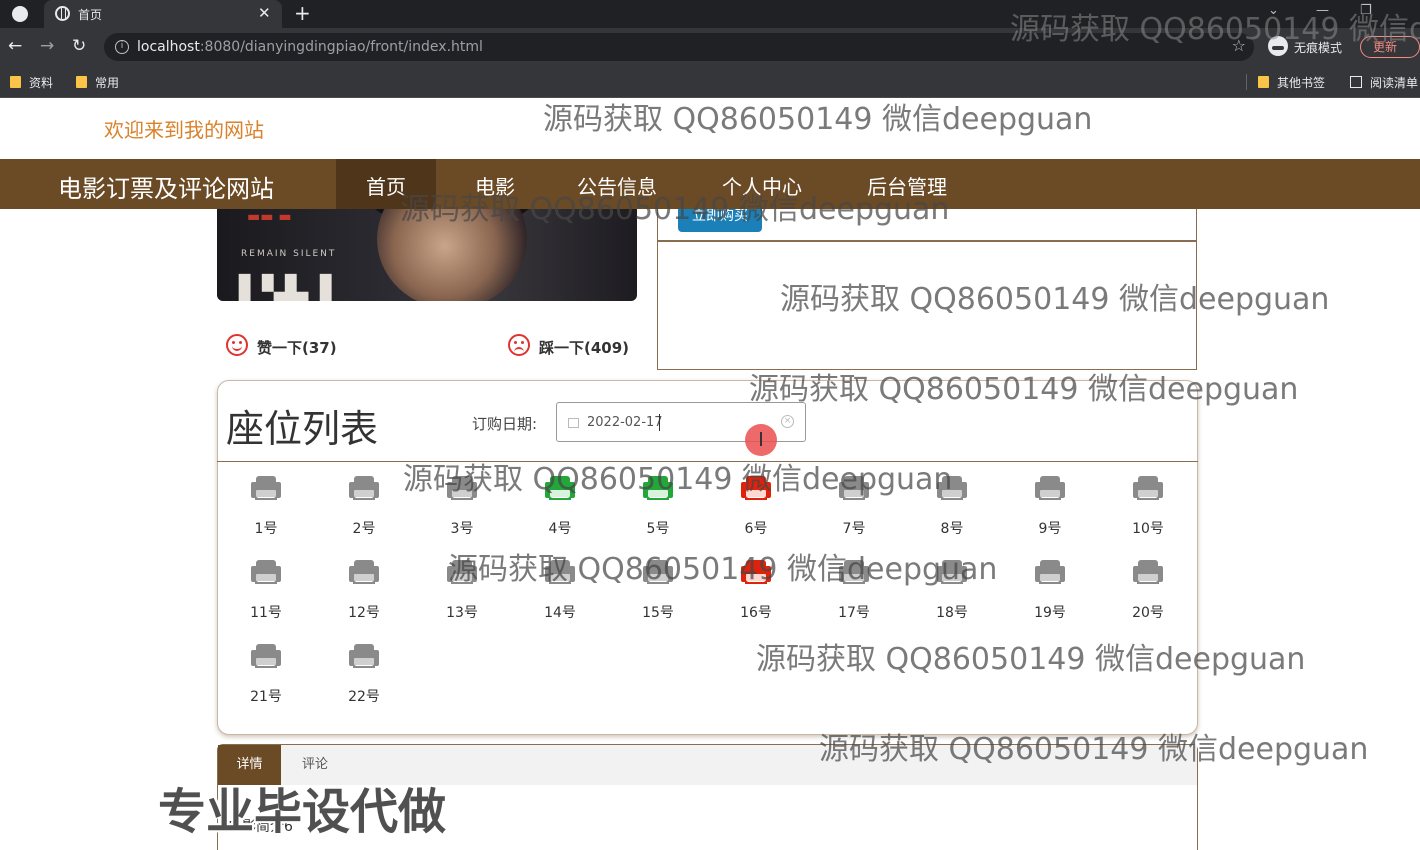 The width and height of the screenshot is (1420, 850). Describe the element at coordinates (266, 529) in the screenshot. I see `seat-number: 1号` at that location.